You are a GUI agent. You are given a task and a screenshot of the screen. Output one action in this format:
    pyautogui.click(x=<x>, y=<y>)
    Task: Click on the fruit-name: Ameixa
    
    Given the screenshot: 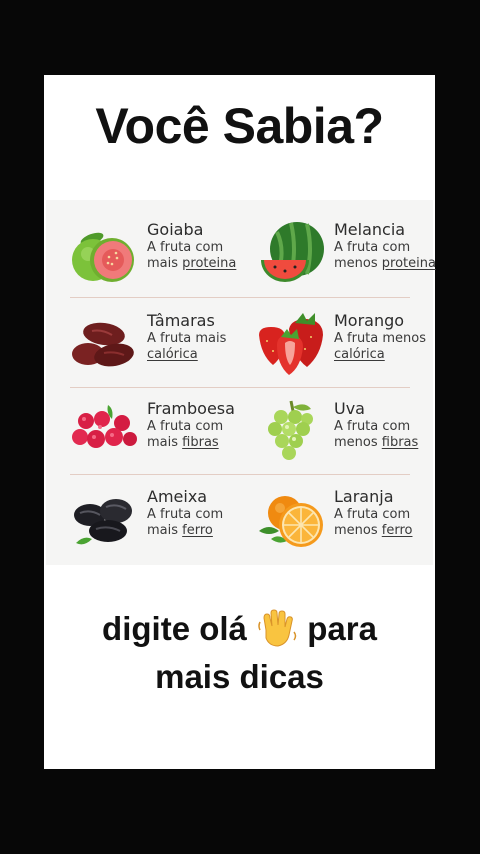 What is the action you would take?
    pyautogui.click(x=177, y=496)
    